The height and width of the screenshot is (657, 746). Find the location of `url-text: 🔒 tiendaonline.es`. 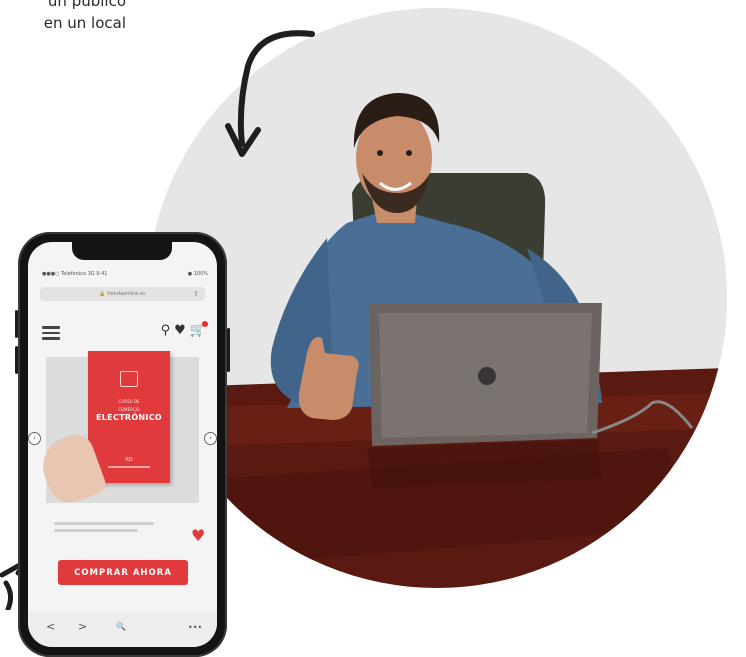

url-text: 🔒 tiendaonline.es is located at coordinates (122, 294).